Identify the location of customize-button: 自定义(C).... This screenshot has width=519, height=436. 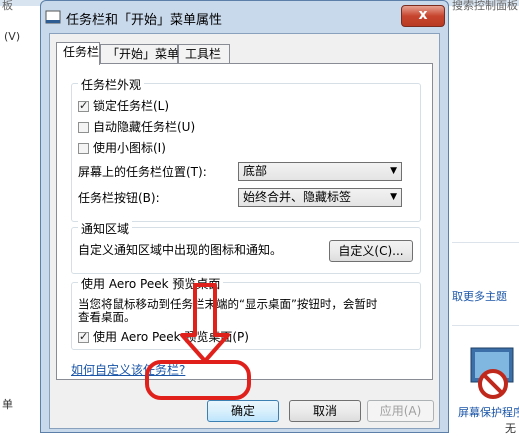
(371, 251).